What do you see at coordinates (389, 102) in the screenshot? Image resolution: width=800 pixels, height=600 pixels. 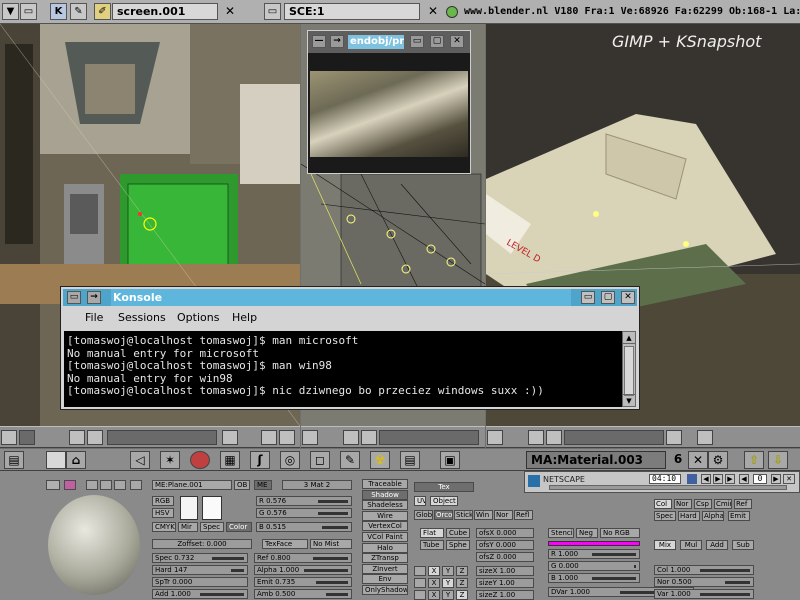 I see `image-viewer-window: — → endobj/pr ▭ ▢ ✕` at bounding box center [389, 102].